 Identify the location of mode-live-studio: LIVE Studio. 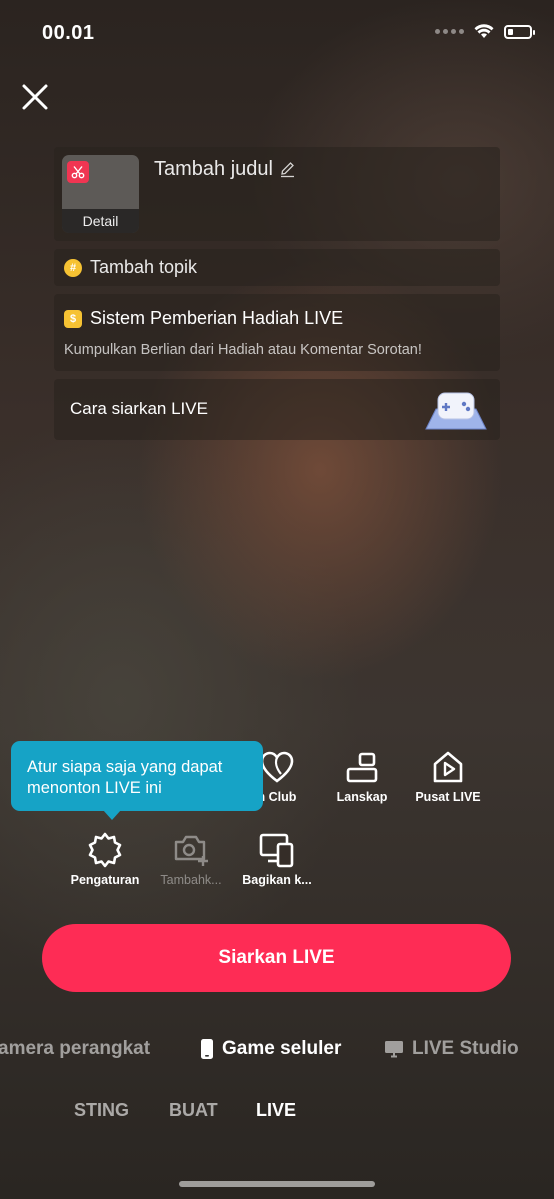
(451, 1049).